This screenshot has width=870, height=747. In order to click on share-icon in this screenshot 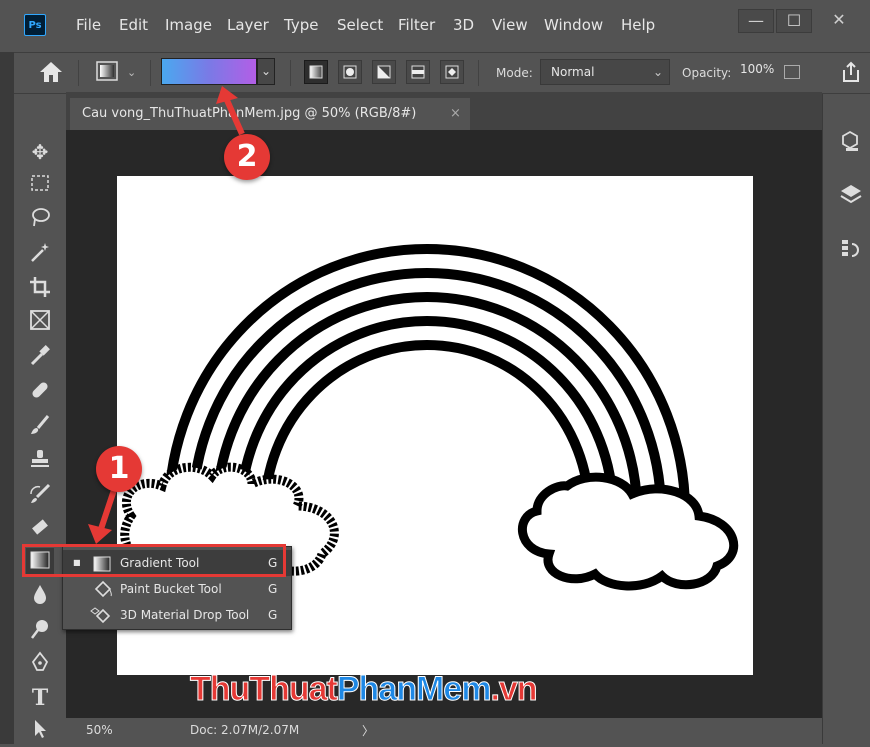, I will do `click(851, 74)`.